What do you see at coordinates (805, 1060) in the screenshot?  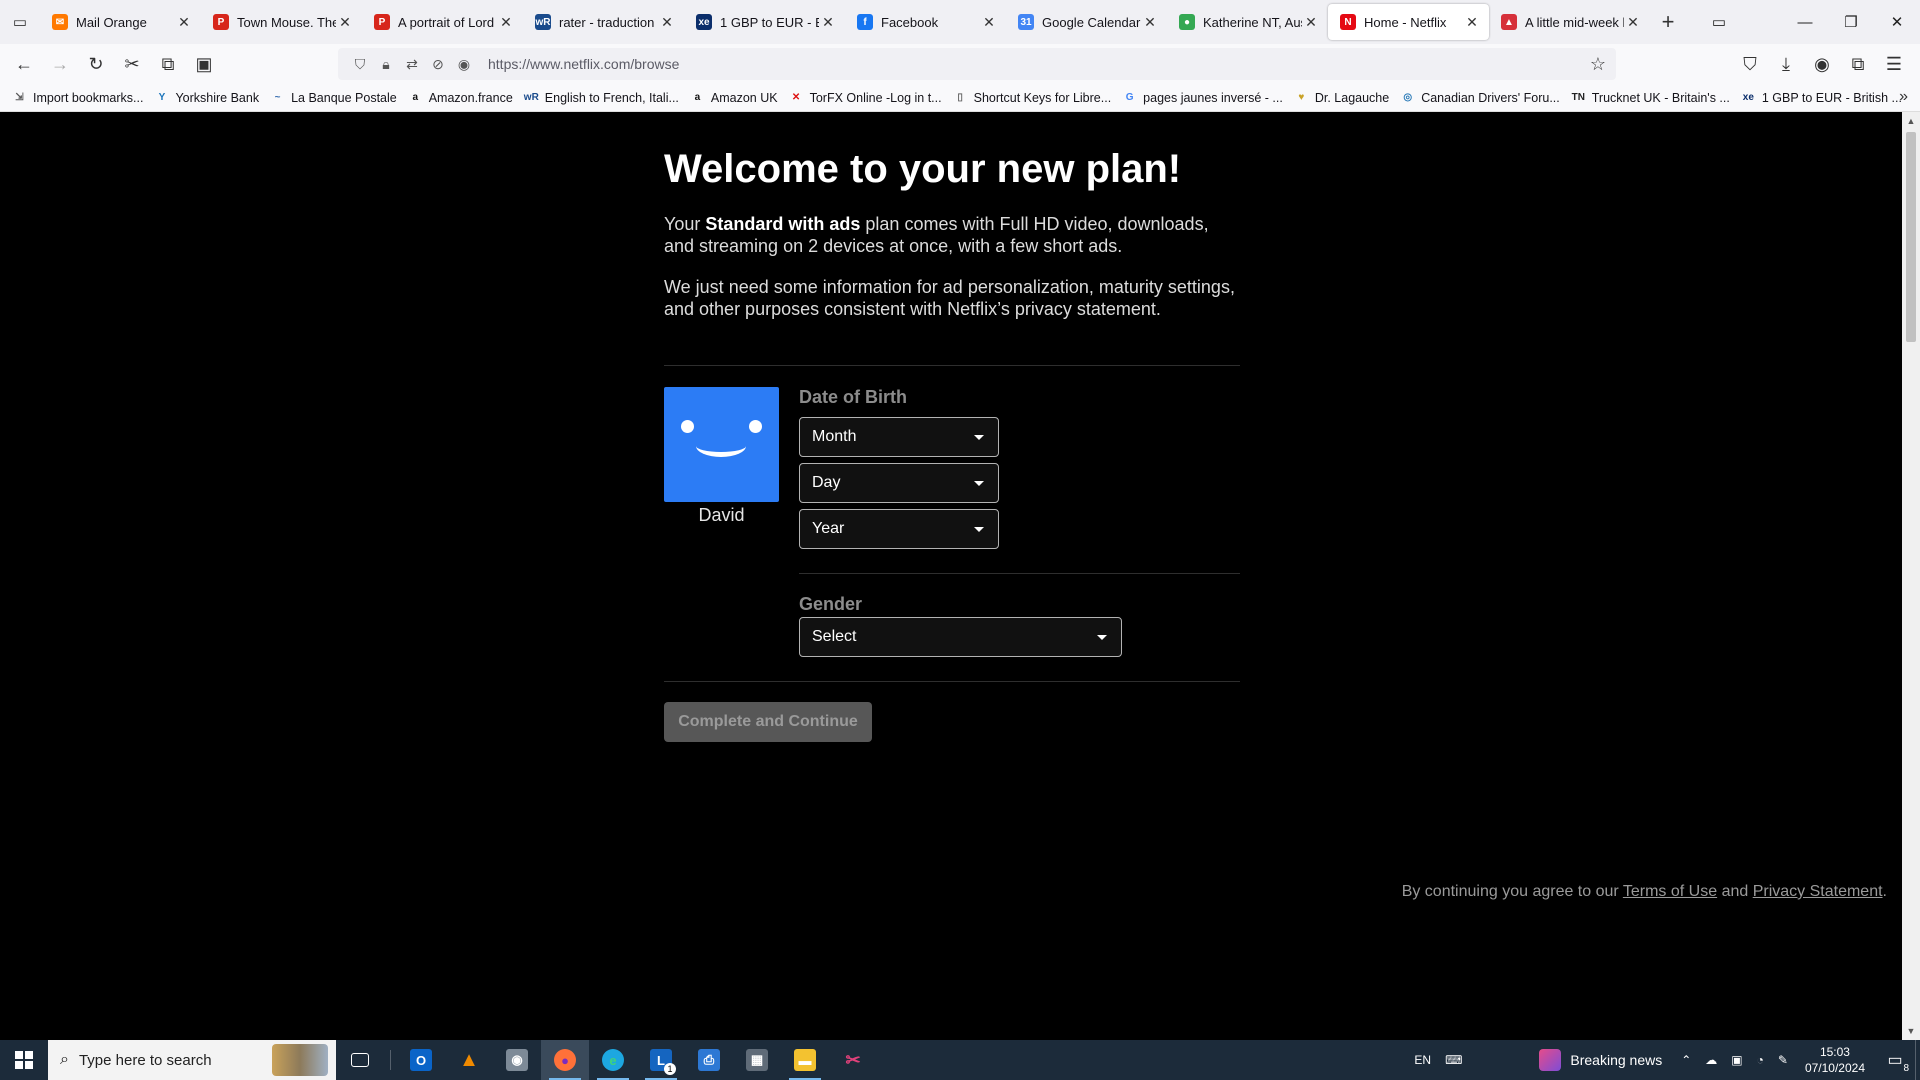 I see `file-explorer-icon: ▬` at bounding box center [805, 1060].